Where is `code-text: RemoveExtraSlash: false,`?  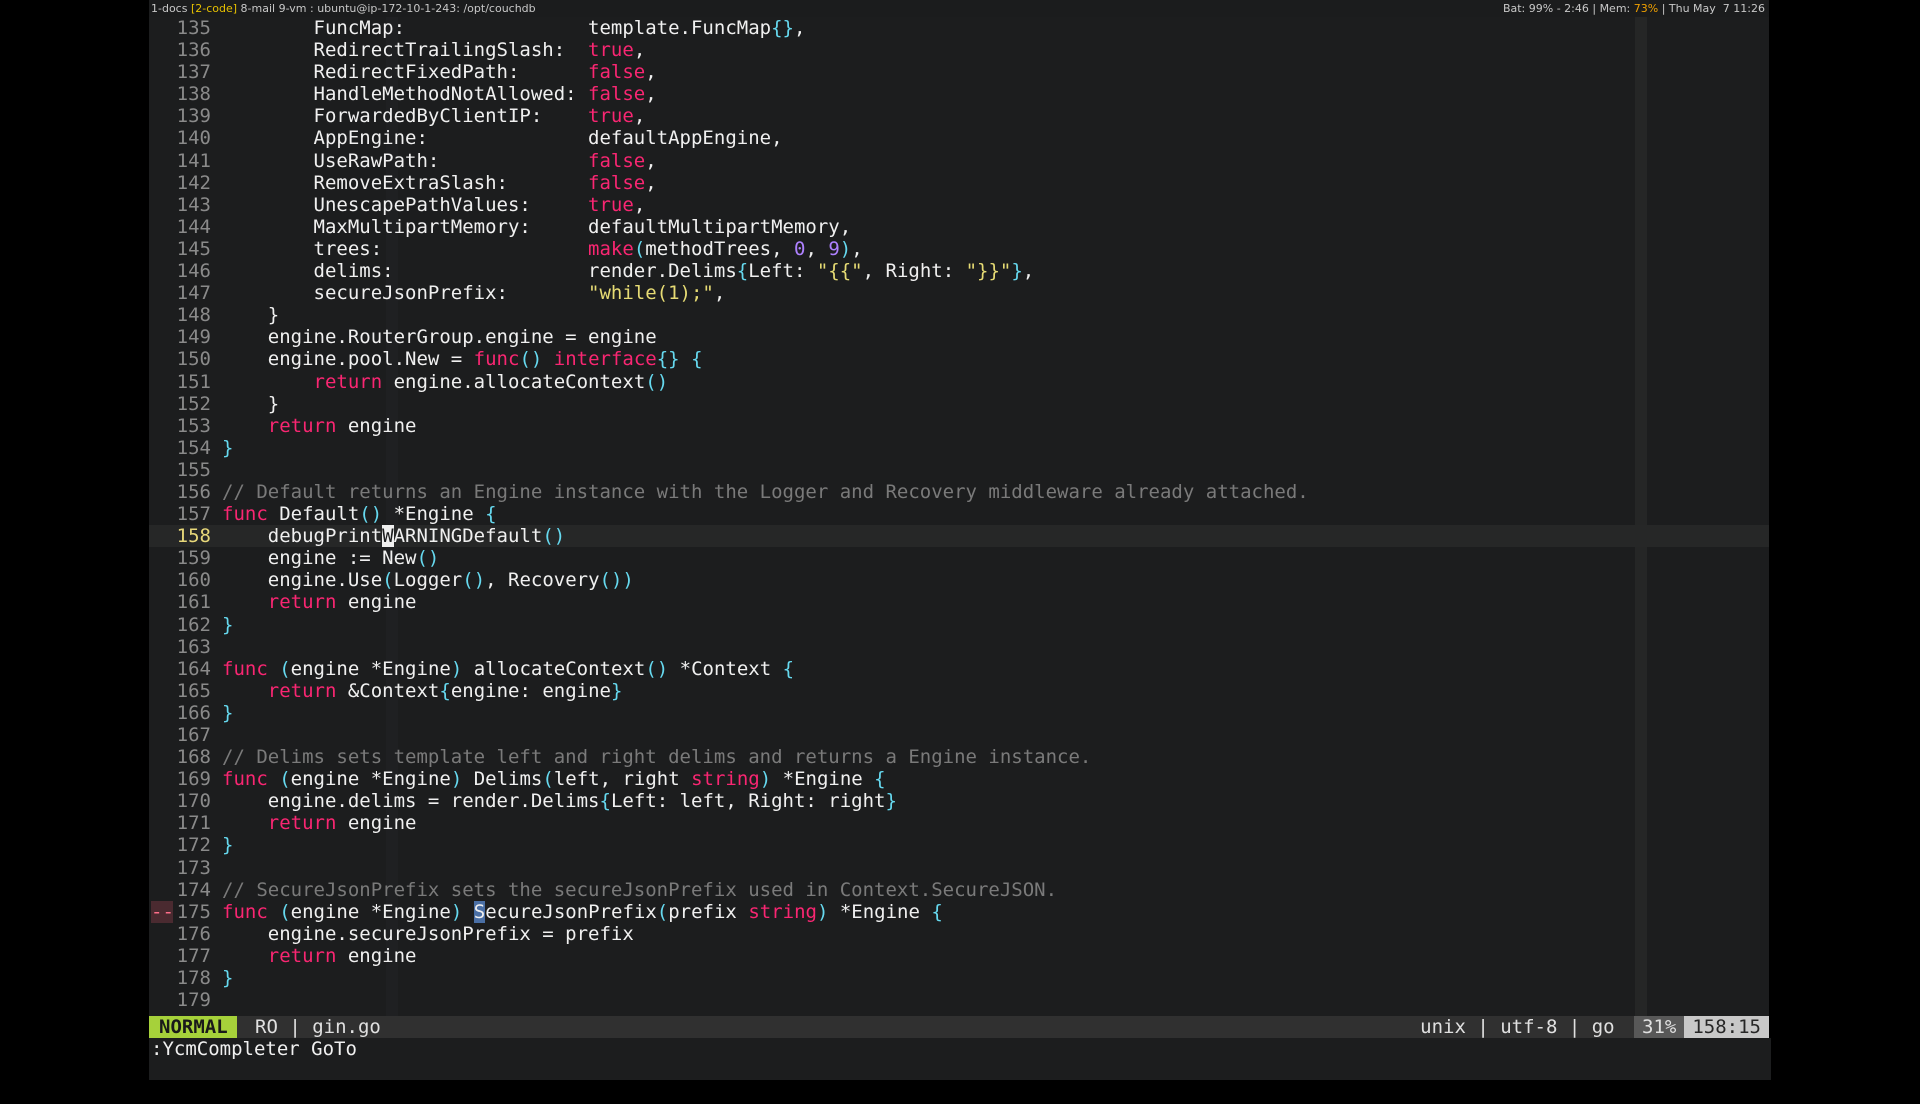
code-text: RemoveExtraSlash: false, is located at coordinates (439, 183).